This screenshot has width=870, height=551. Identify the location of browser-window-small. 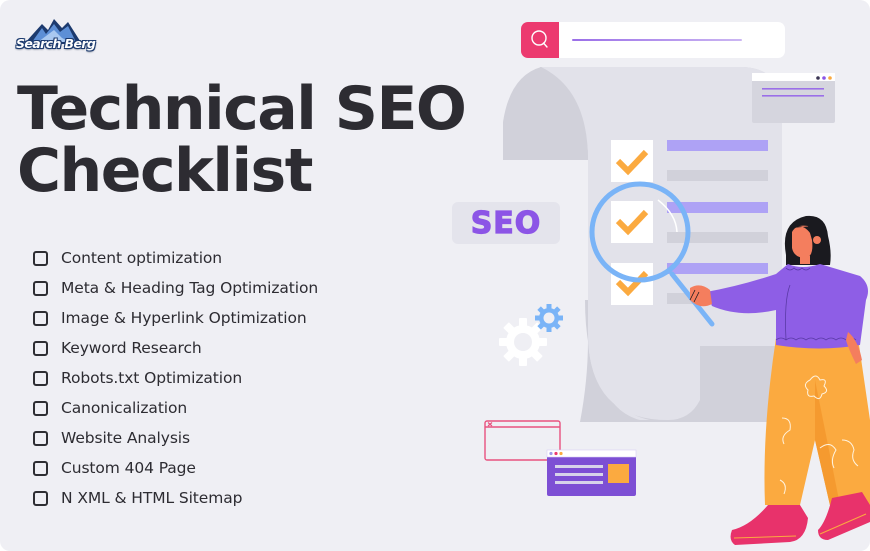
(793, 98).